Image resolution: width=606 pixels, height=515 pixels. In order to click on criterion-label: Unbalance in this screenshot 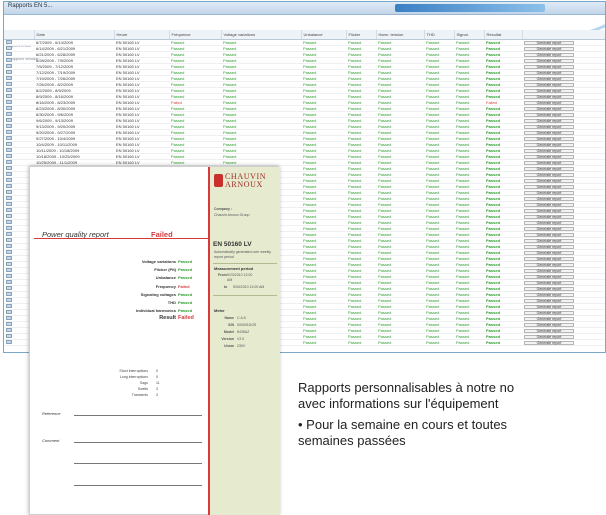, I will do `click(165, 278)`.